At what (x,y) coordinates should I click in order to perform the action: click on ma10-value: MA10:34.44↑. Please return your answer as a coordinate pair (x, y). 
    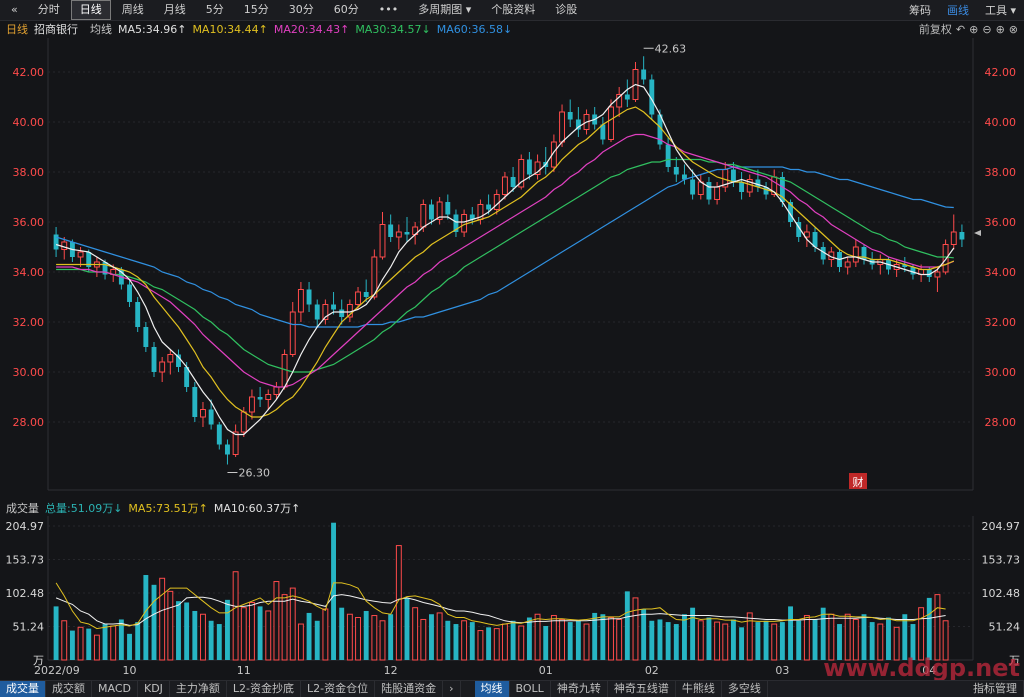
    Looking at the image, I should click on (230, 29).